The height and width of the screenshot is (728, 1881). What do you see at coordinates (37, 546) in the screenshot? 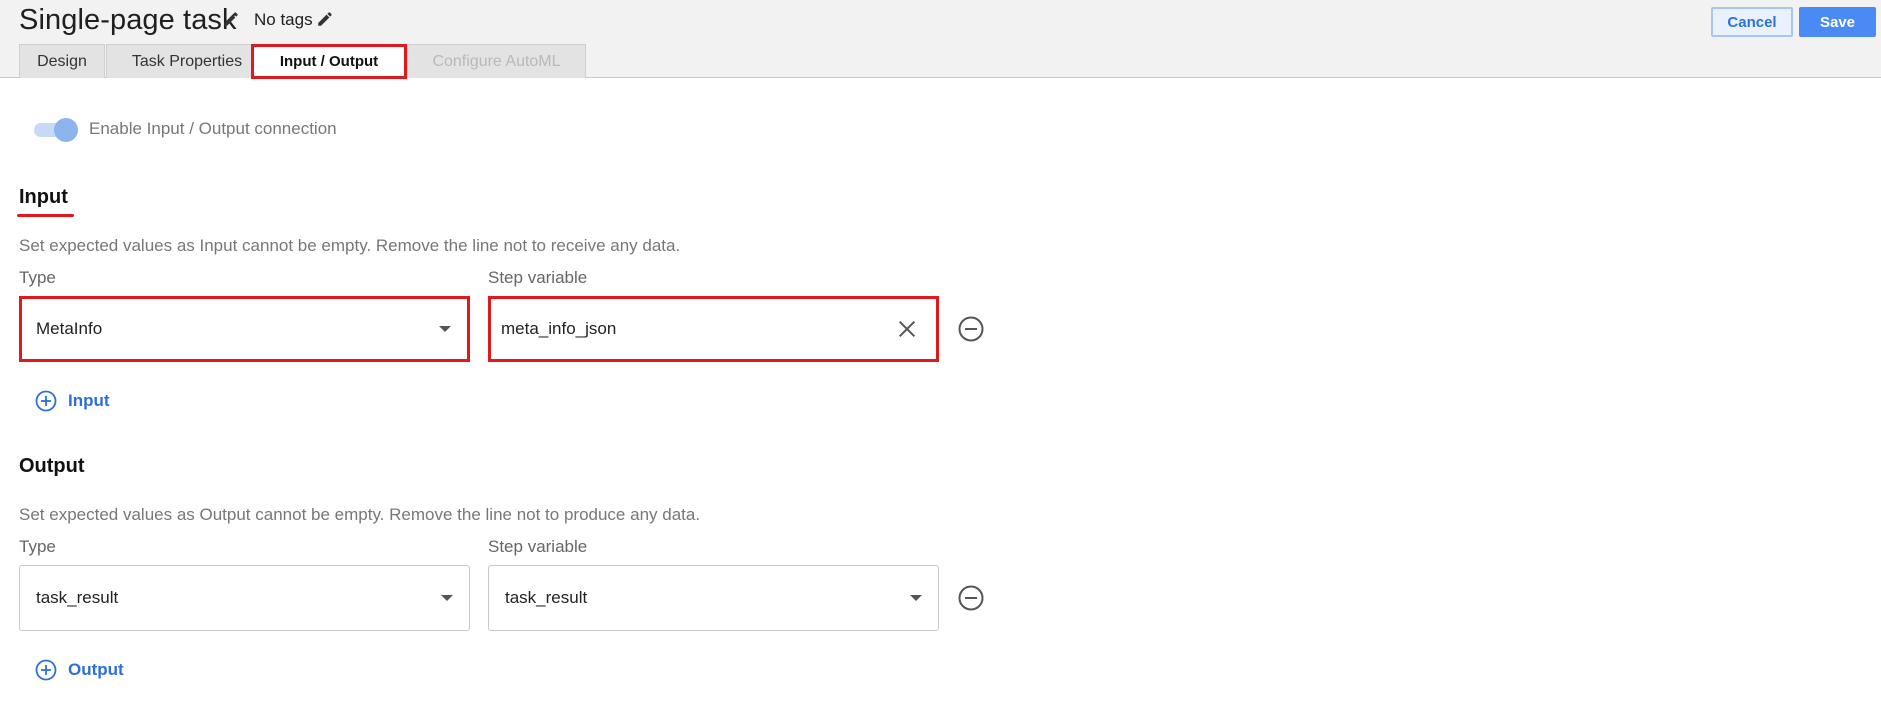
I see `output-type-label: Type` at bounding box center [37, 546].